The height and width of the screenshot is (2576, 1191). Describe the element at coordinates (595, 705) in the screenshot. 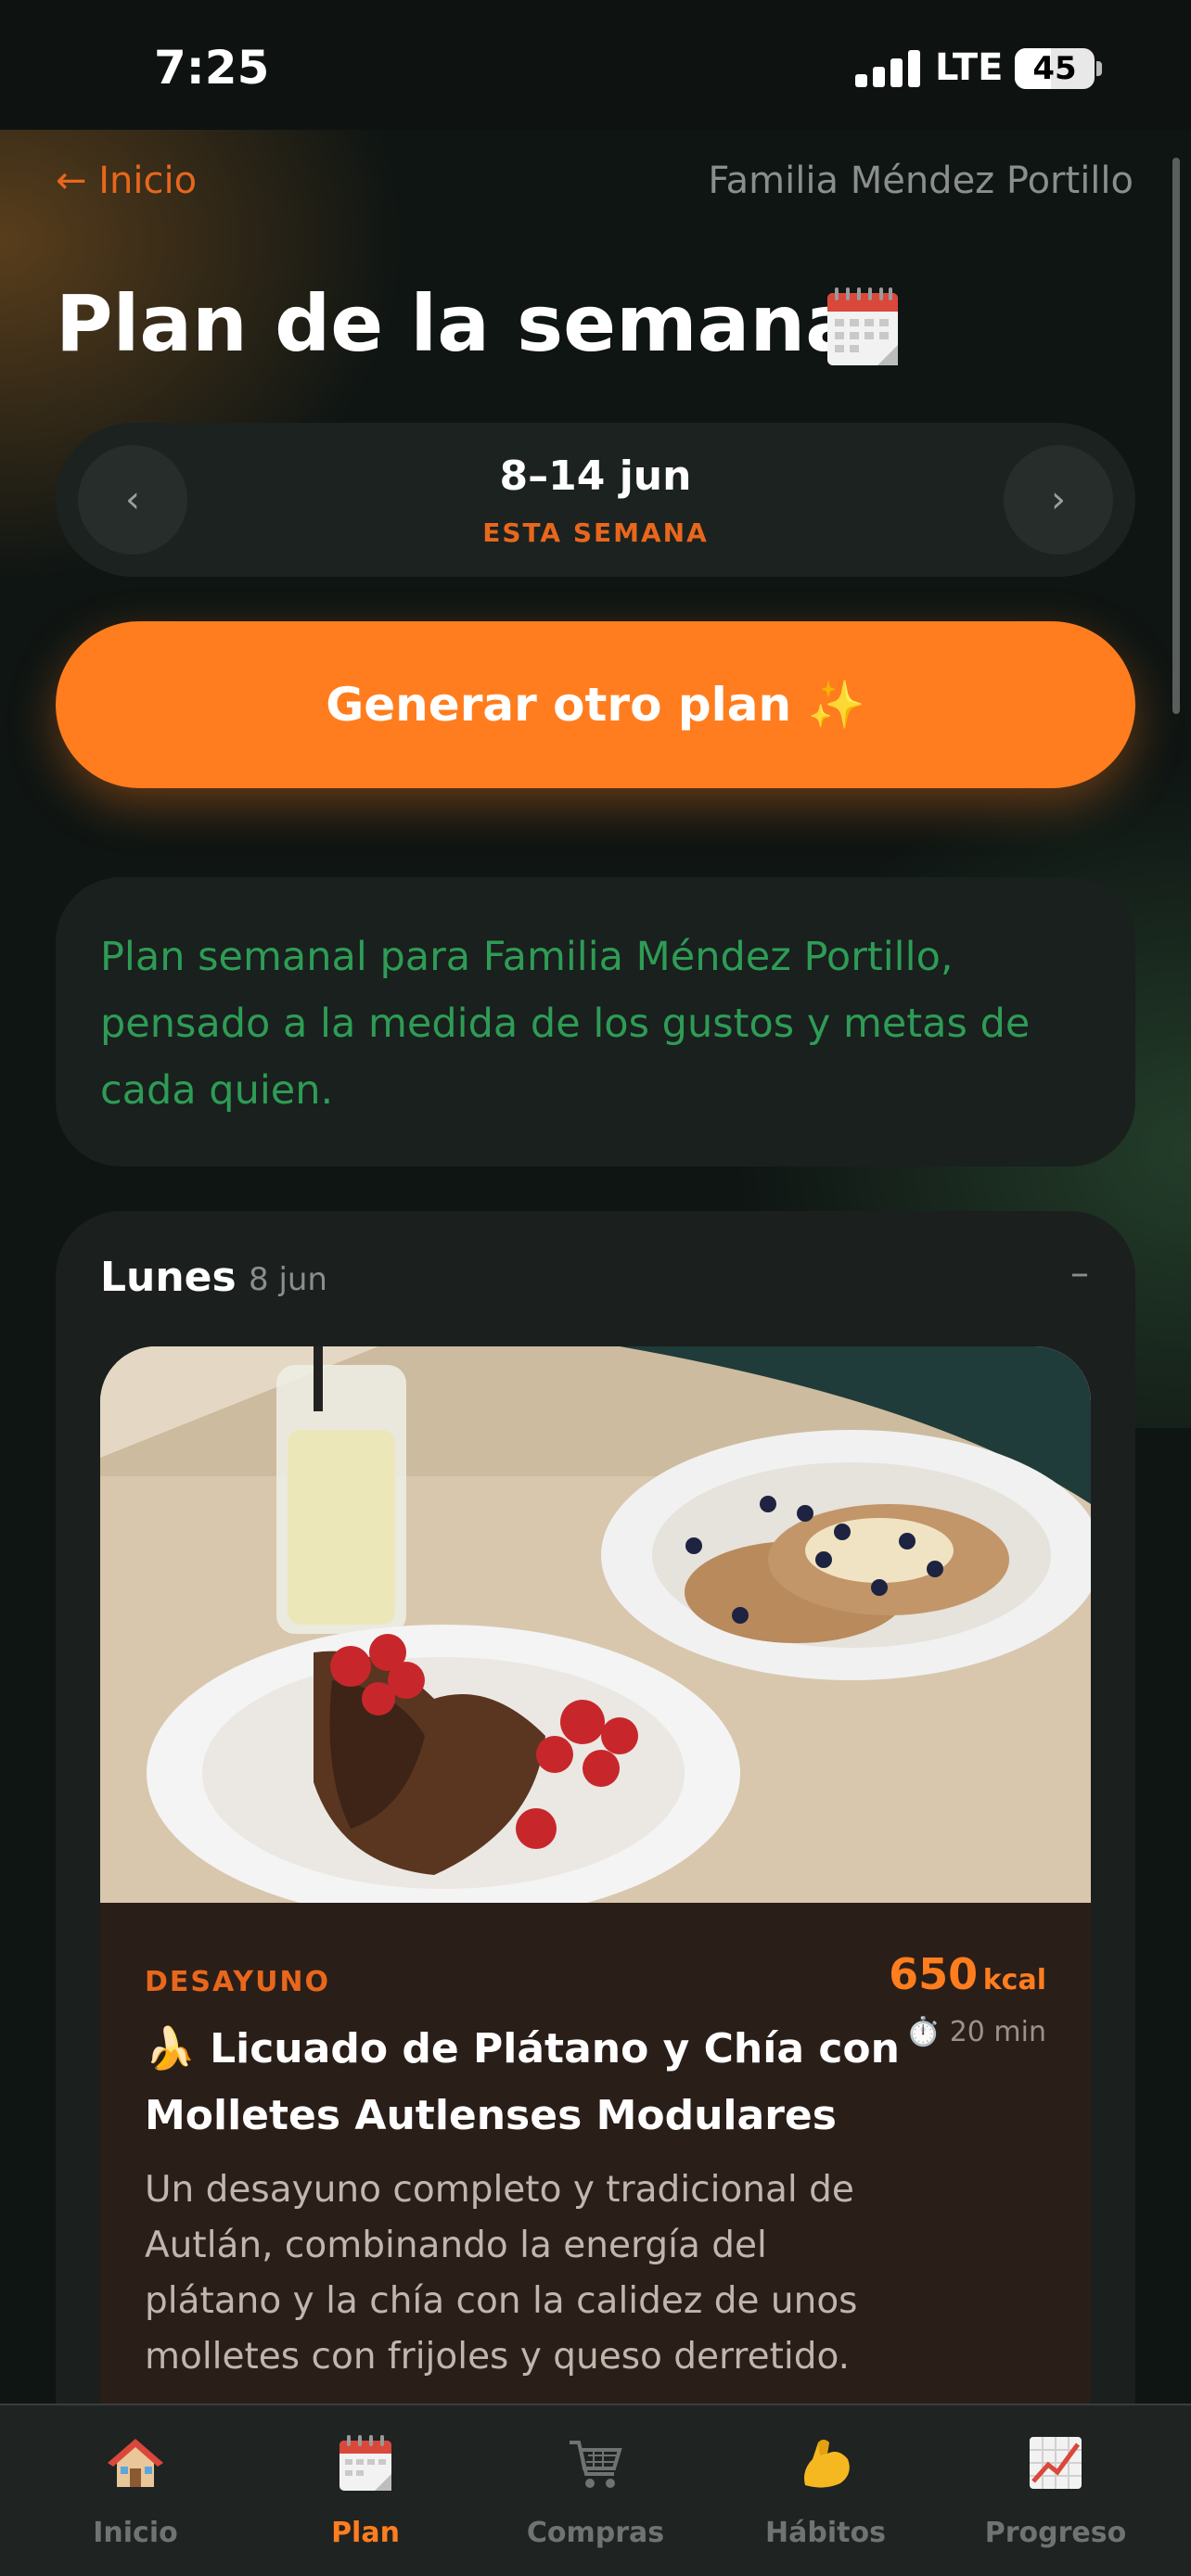

I see `generate-plan-button: Generar otro plan ✨` at that location.